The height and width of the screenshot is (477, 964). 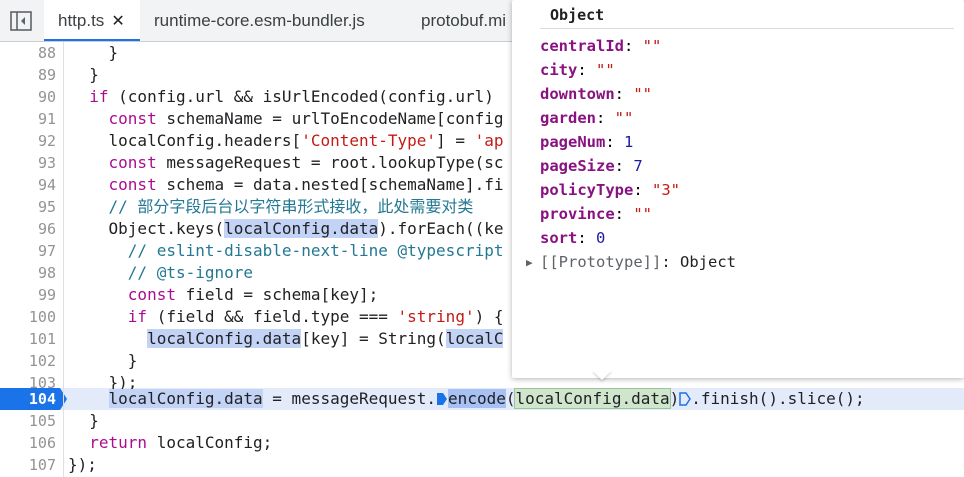 What do you see at coordinates (46, 119) in the screenshot?
I see `line-number: 91` at bounding box center [46, 119].